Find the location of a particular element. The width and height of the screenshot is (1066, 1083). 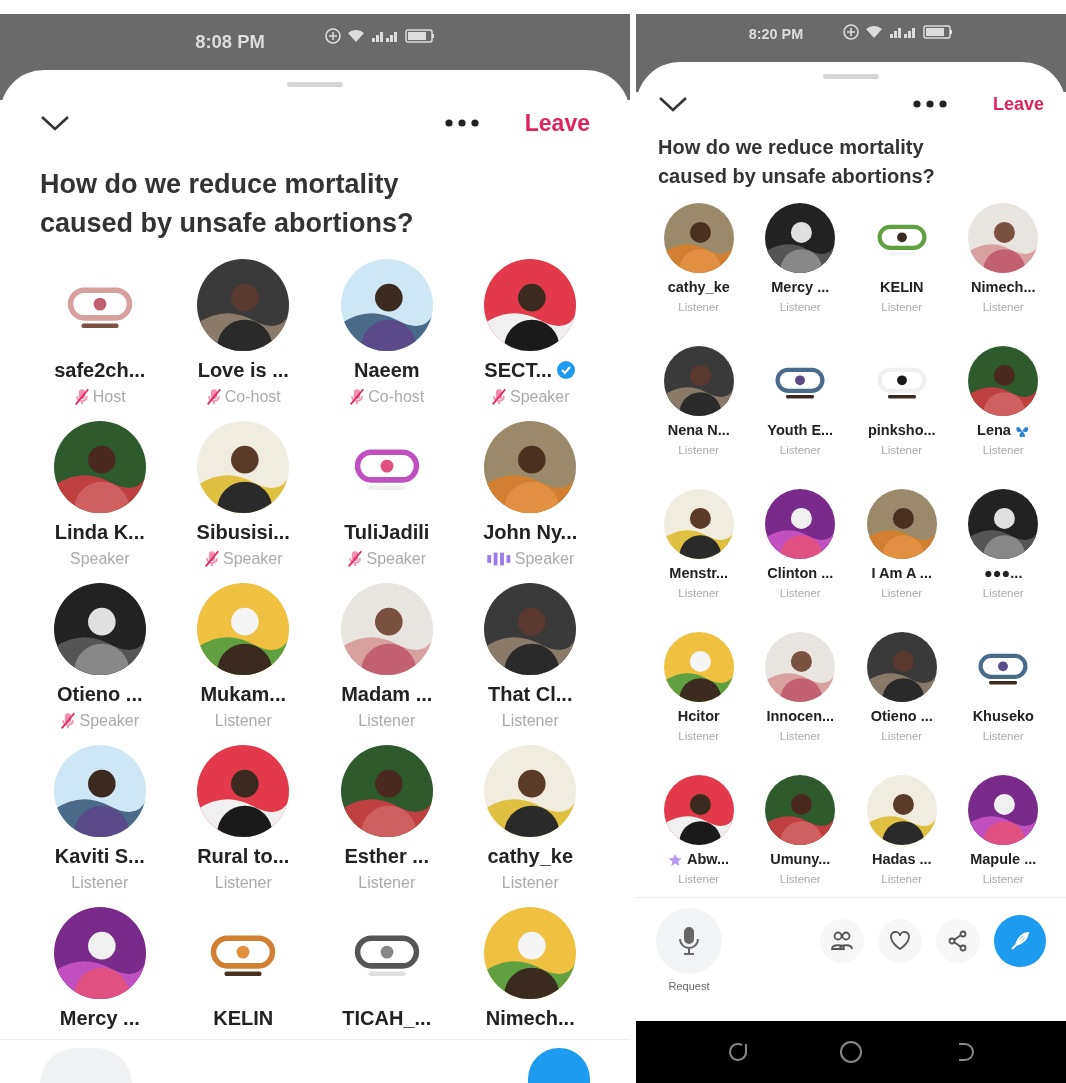

microphone-icon is located at coordinates (689, 941).